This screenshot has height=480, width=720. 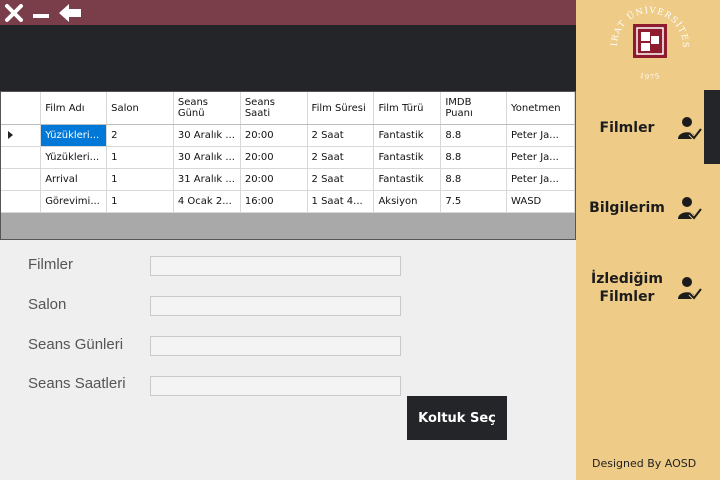 I want to click on table-cell: Arrival, so click(x=74, y=179).